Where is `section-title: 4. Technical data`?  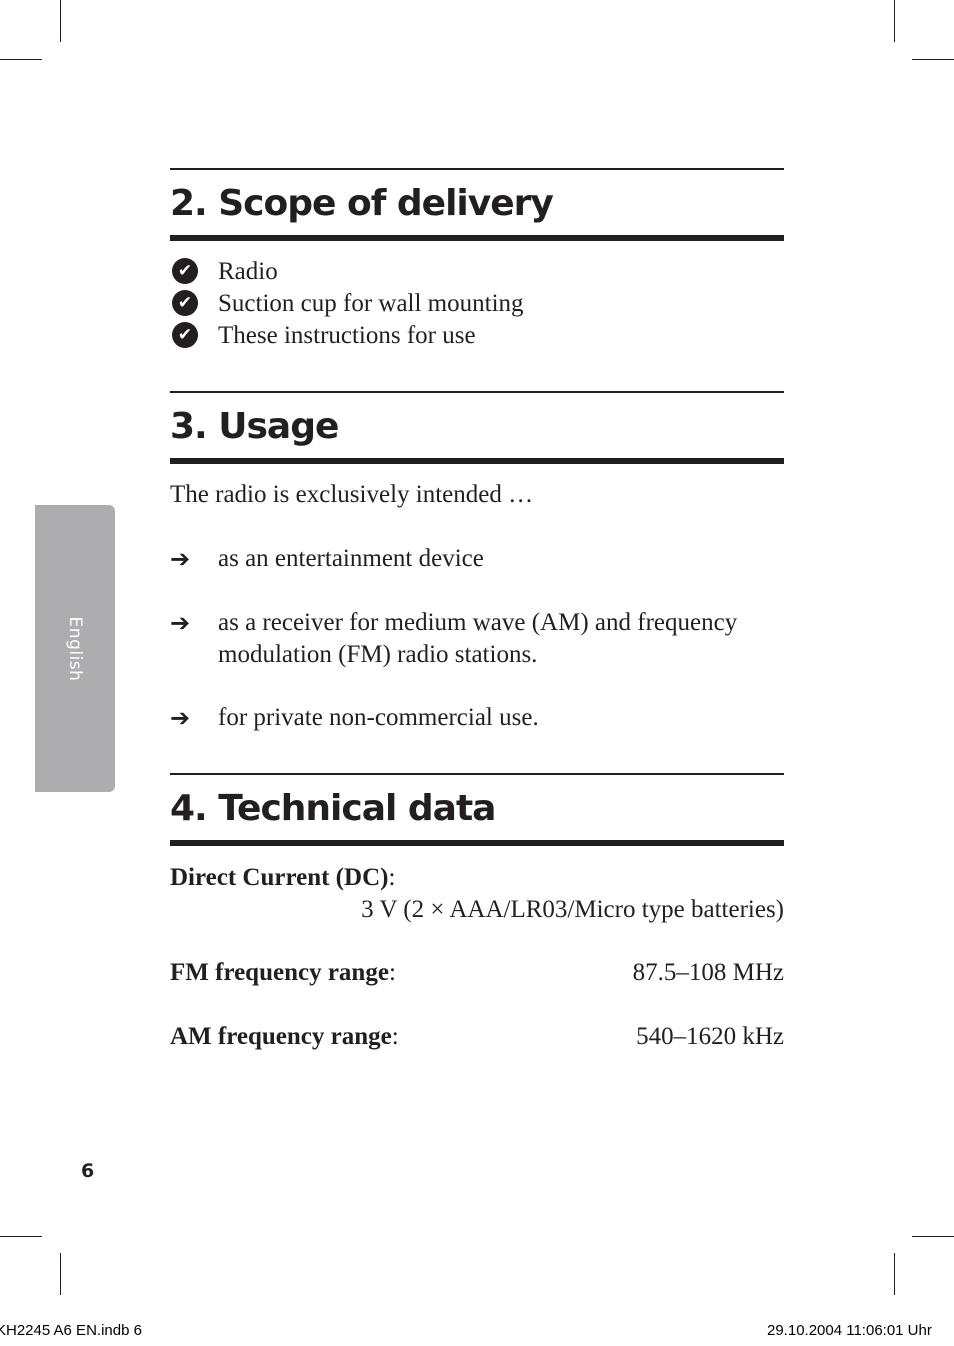
section-title: 4. Technical data is located at coordinates (333, 808).